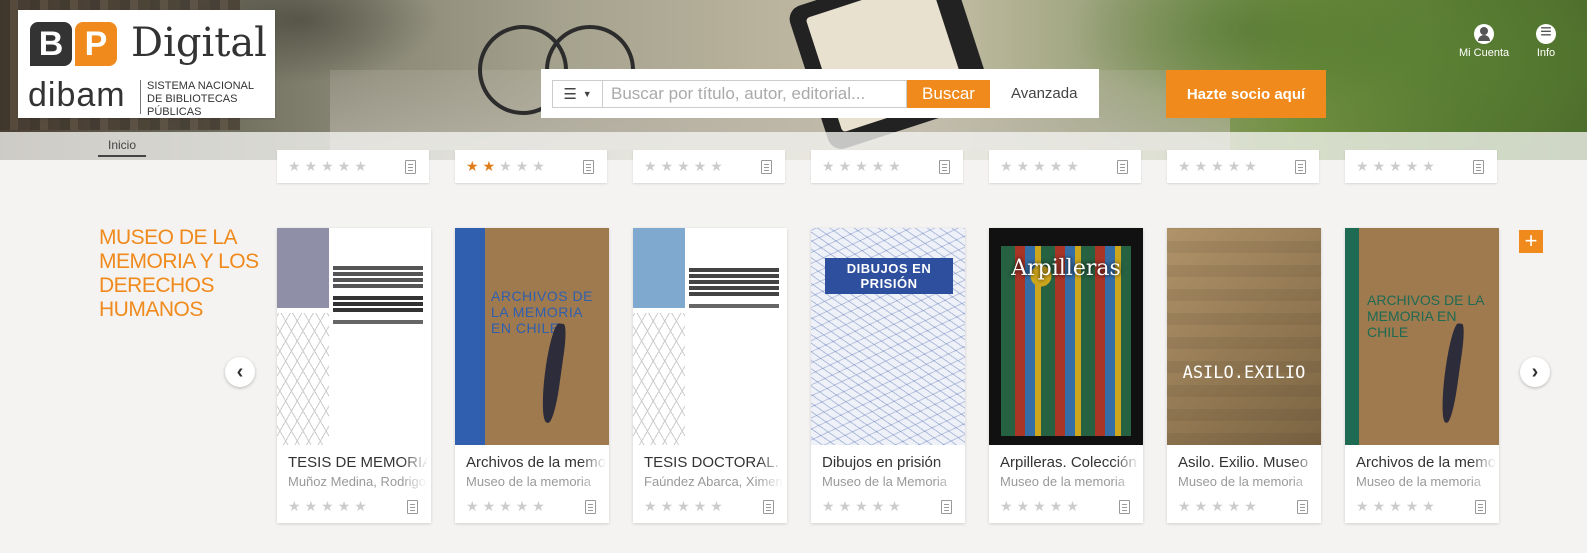 The image size is (1587, 553). I want to click on book-title: TESIS DOCTORAL., so click(714, 462).